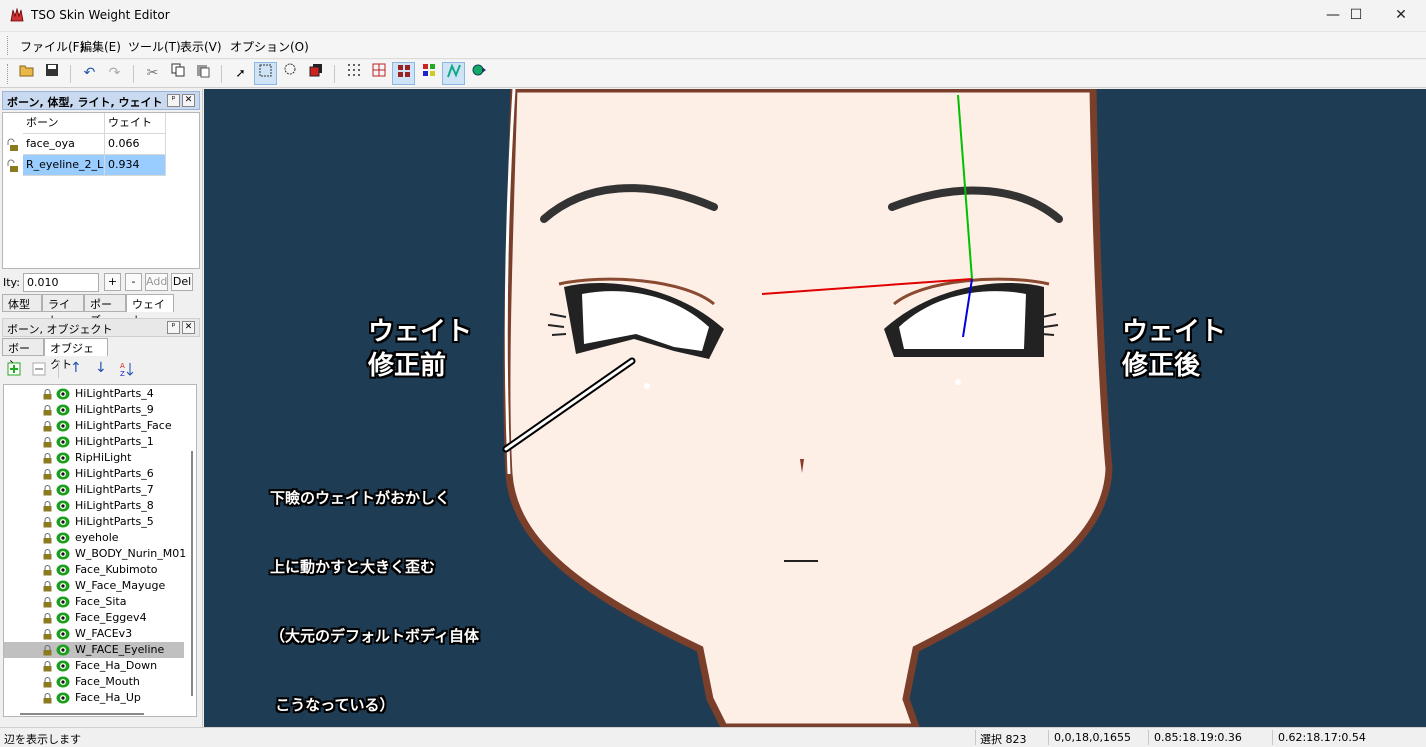 The height and width of the screenshot is (747, 1426). I want to click on list-item: HiLightParts_Face, so click(94, 426).